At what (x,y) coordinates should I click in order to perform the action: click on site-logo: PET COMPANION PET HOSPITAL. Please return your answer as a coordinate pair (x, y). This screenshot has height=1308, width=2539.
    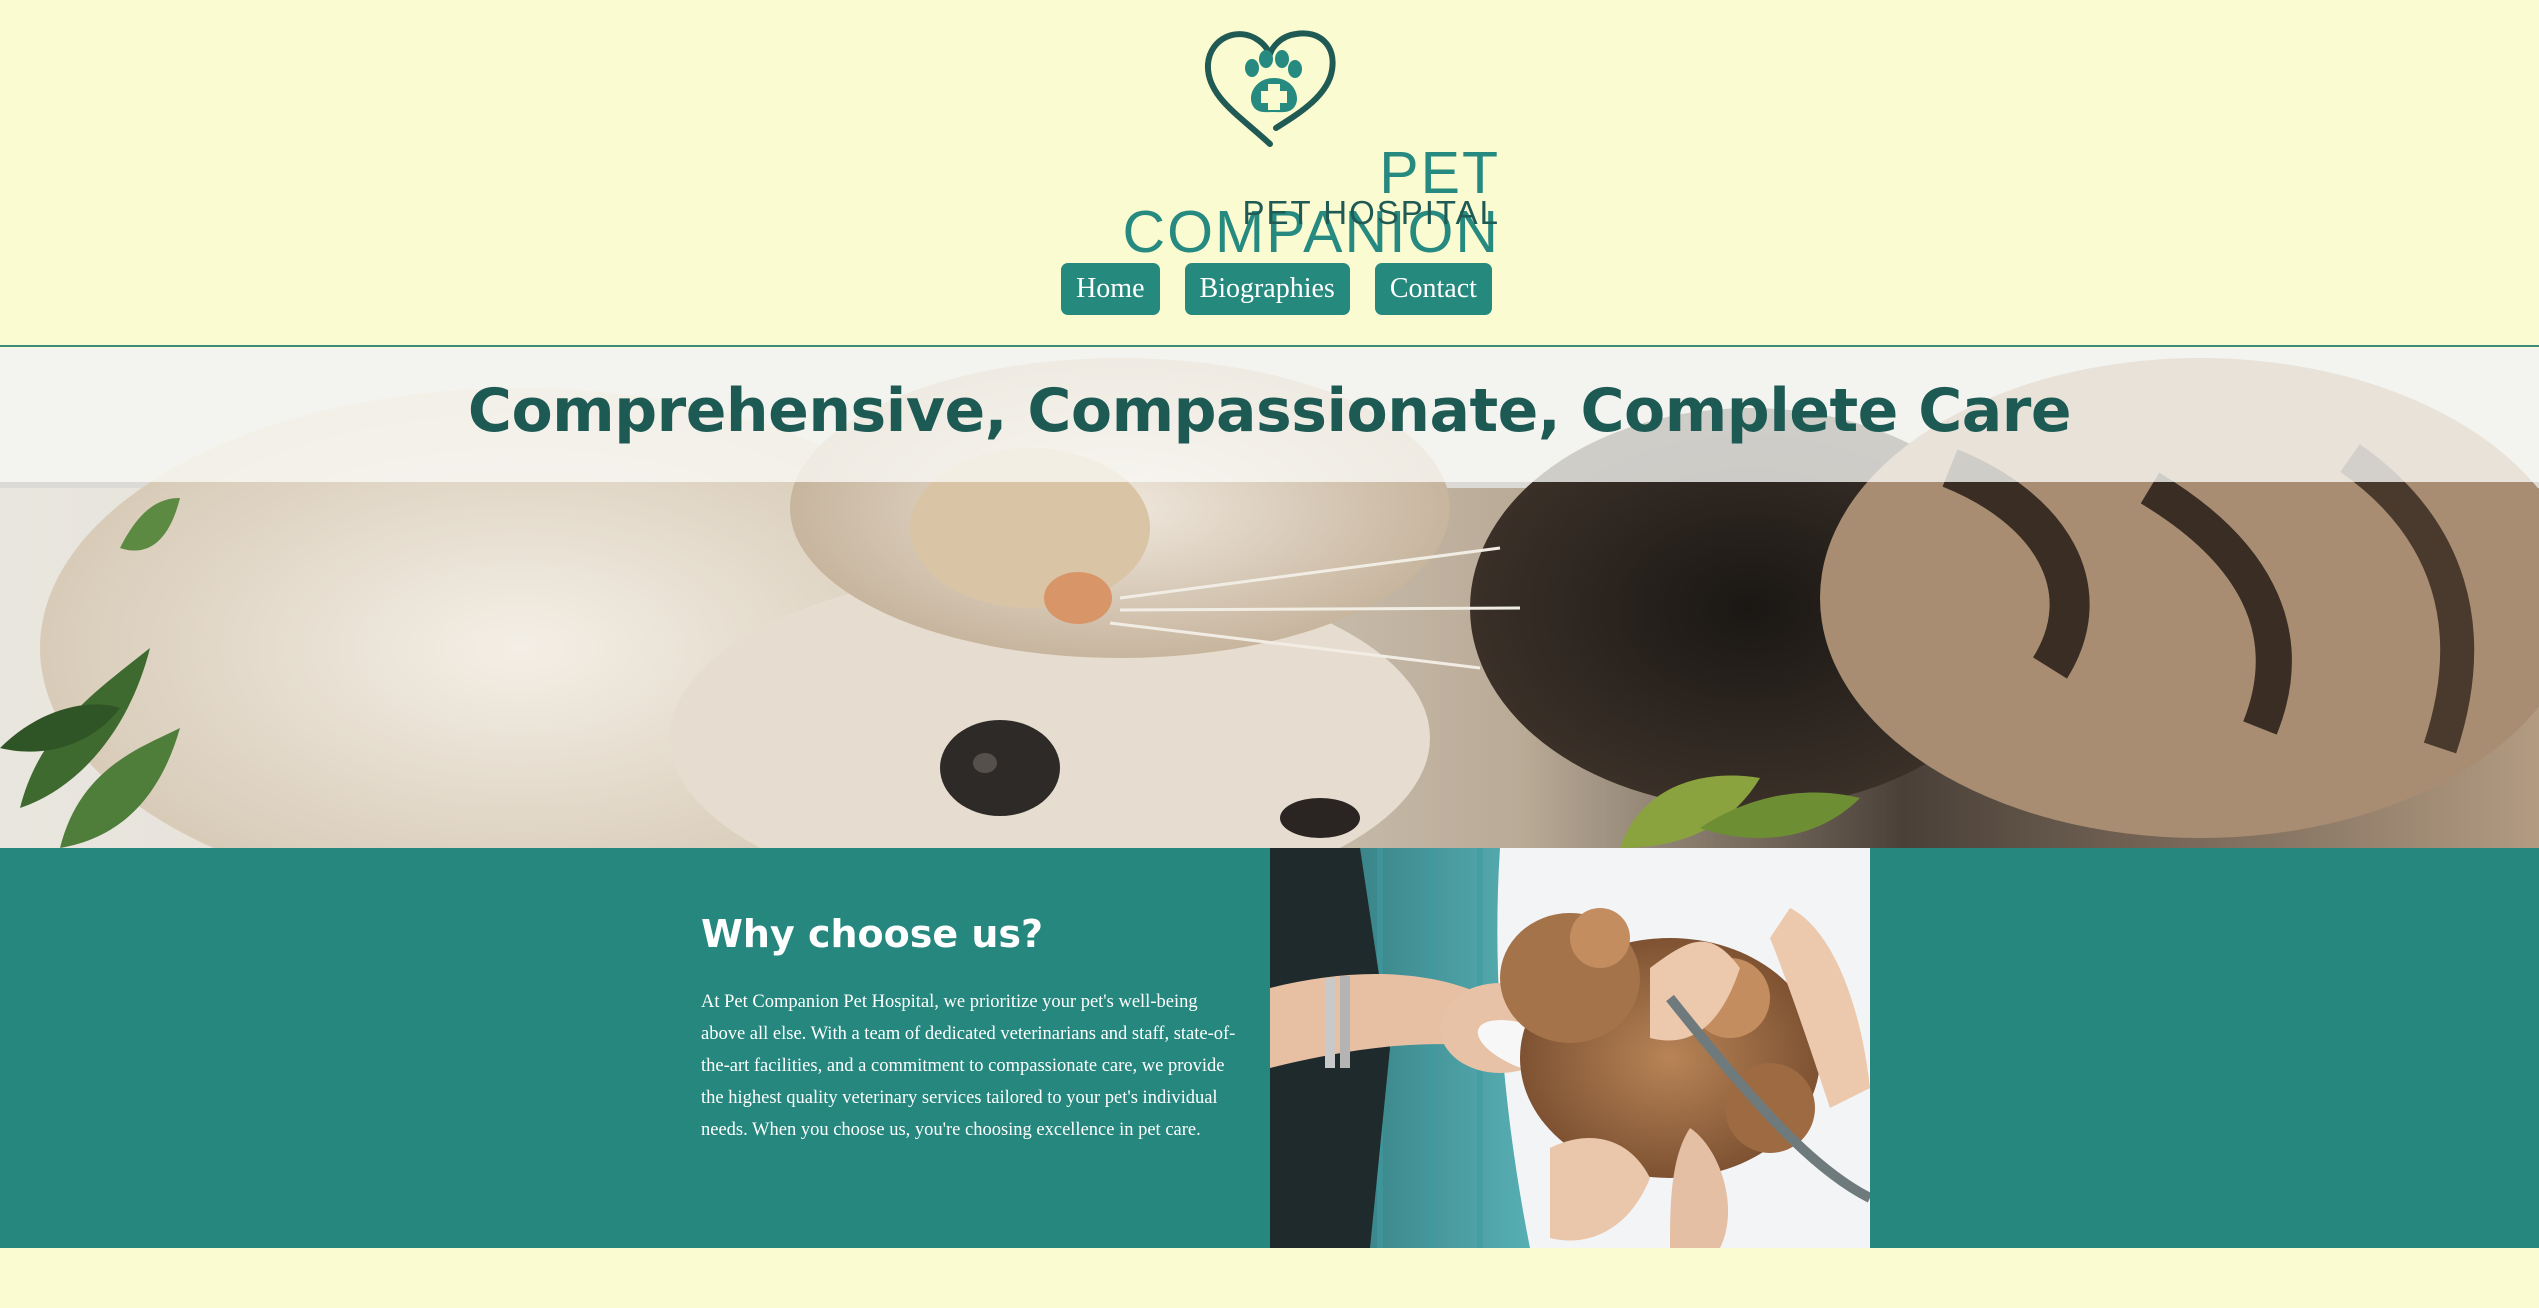
    Looking at the image, I should click on (1270, 144).